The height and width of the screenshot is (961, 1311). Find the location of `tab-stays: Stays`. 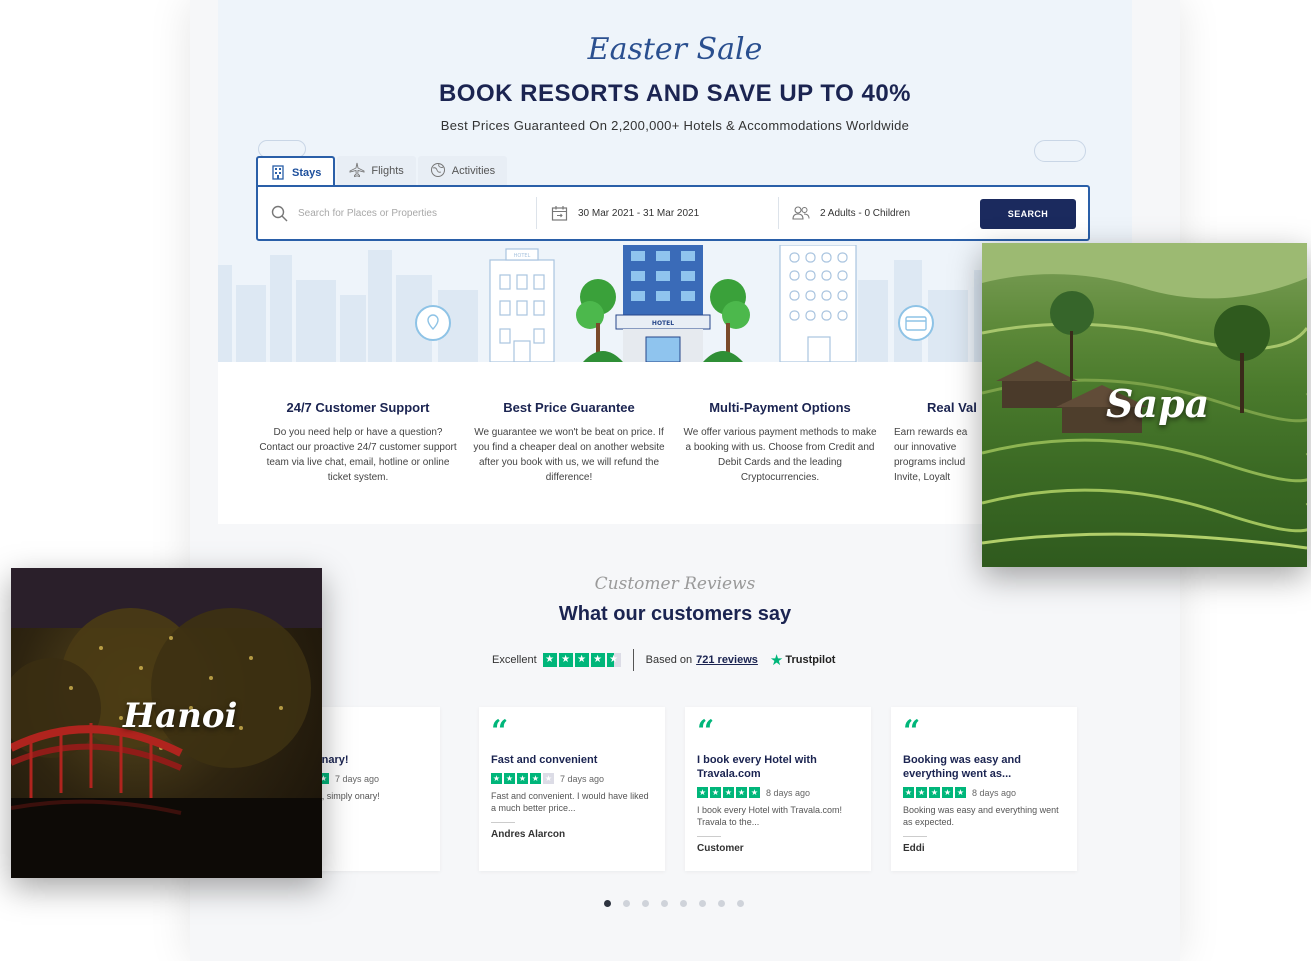

tab-stays: Stays is located at coordinates (296, 172).